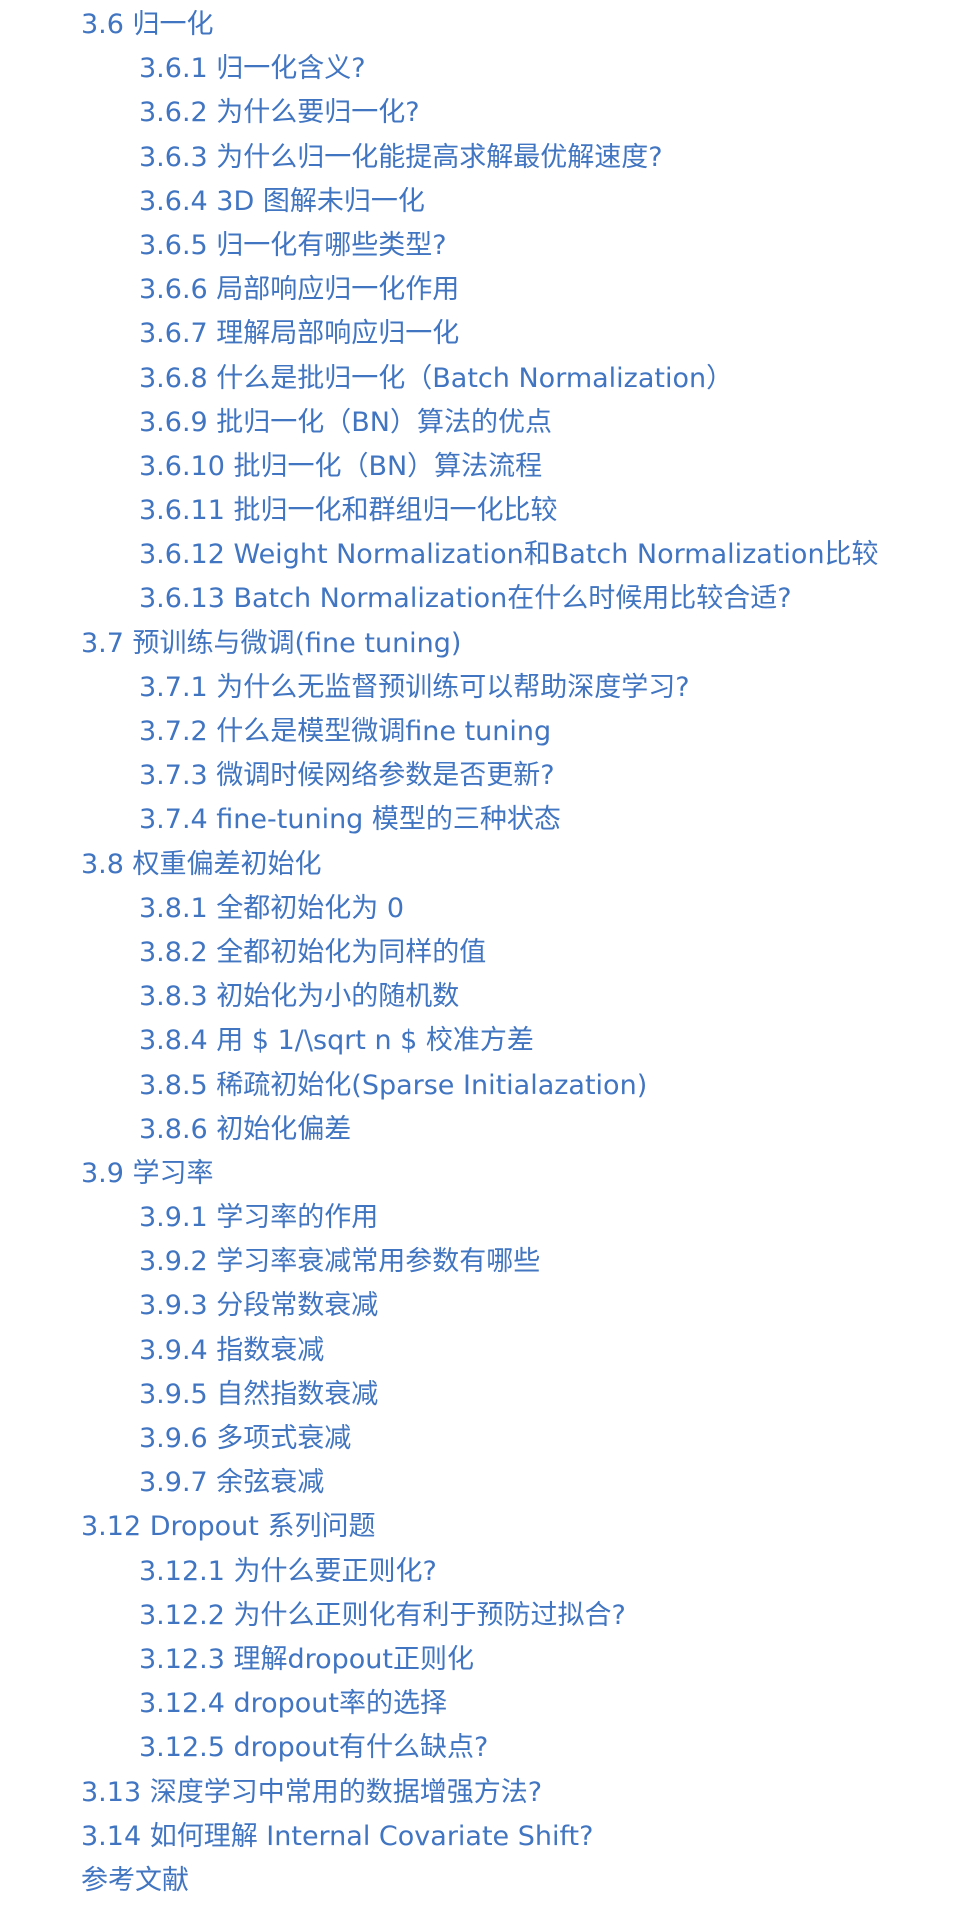 Image resolution: width=964 pixels, height=1910 pixels. Describe the element at coordinates (482, 423) in the screenshot. I see `toc-subsection-link: 3.6.9 批归一化（BN）算法的优点` at that location.